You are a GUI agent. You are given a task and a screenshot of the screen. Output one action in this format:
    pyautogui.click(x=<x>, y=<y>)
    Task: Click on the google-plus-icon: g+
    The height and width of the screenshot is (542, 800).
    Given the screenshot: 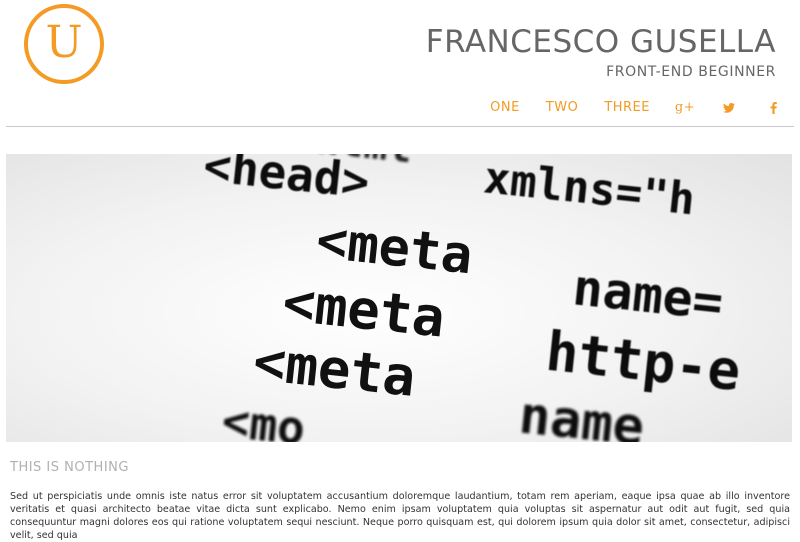 What is the action you would take?
    pyautogui.click(x=685, y=107)
    